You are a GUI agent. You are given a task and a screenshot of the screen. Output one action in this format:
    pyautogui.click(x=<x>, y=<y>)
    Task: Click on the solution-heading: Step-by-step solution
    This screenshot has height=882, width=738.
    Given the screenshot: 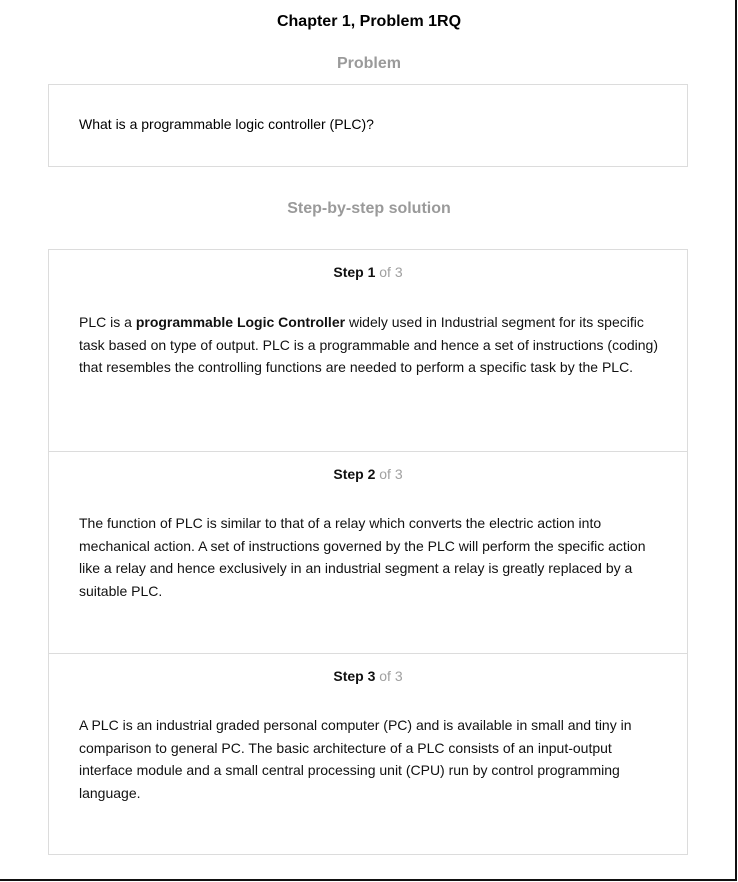 What is the action you would take?
    pyautogui.click(x=369, y=208)
    